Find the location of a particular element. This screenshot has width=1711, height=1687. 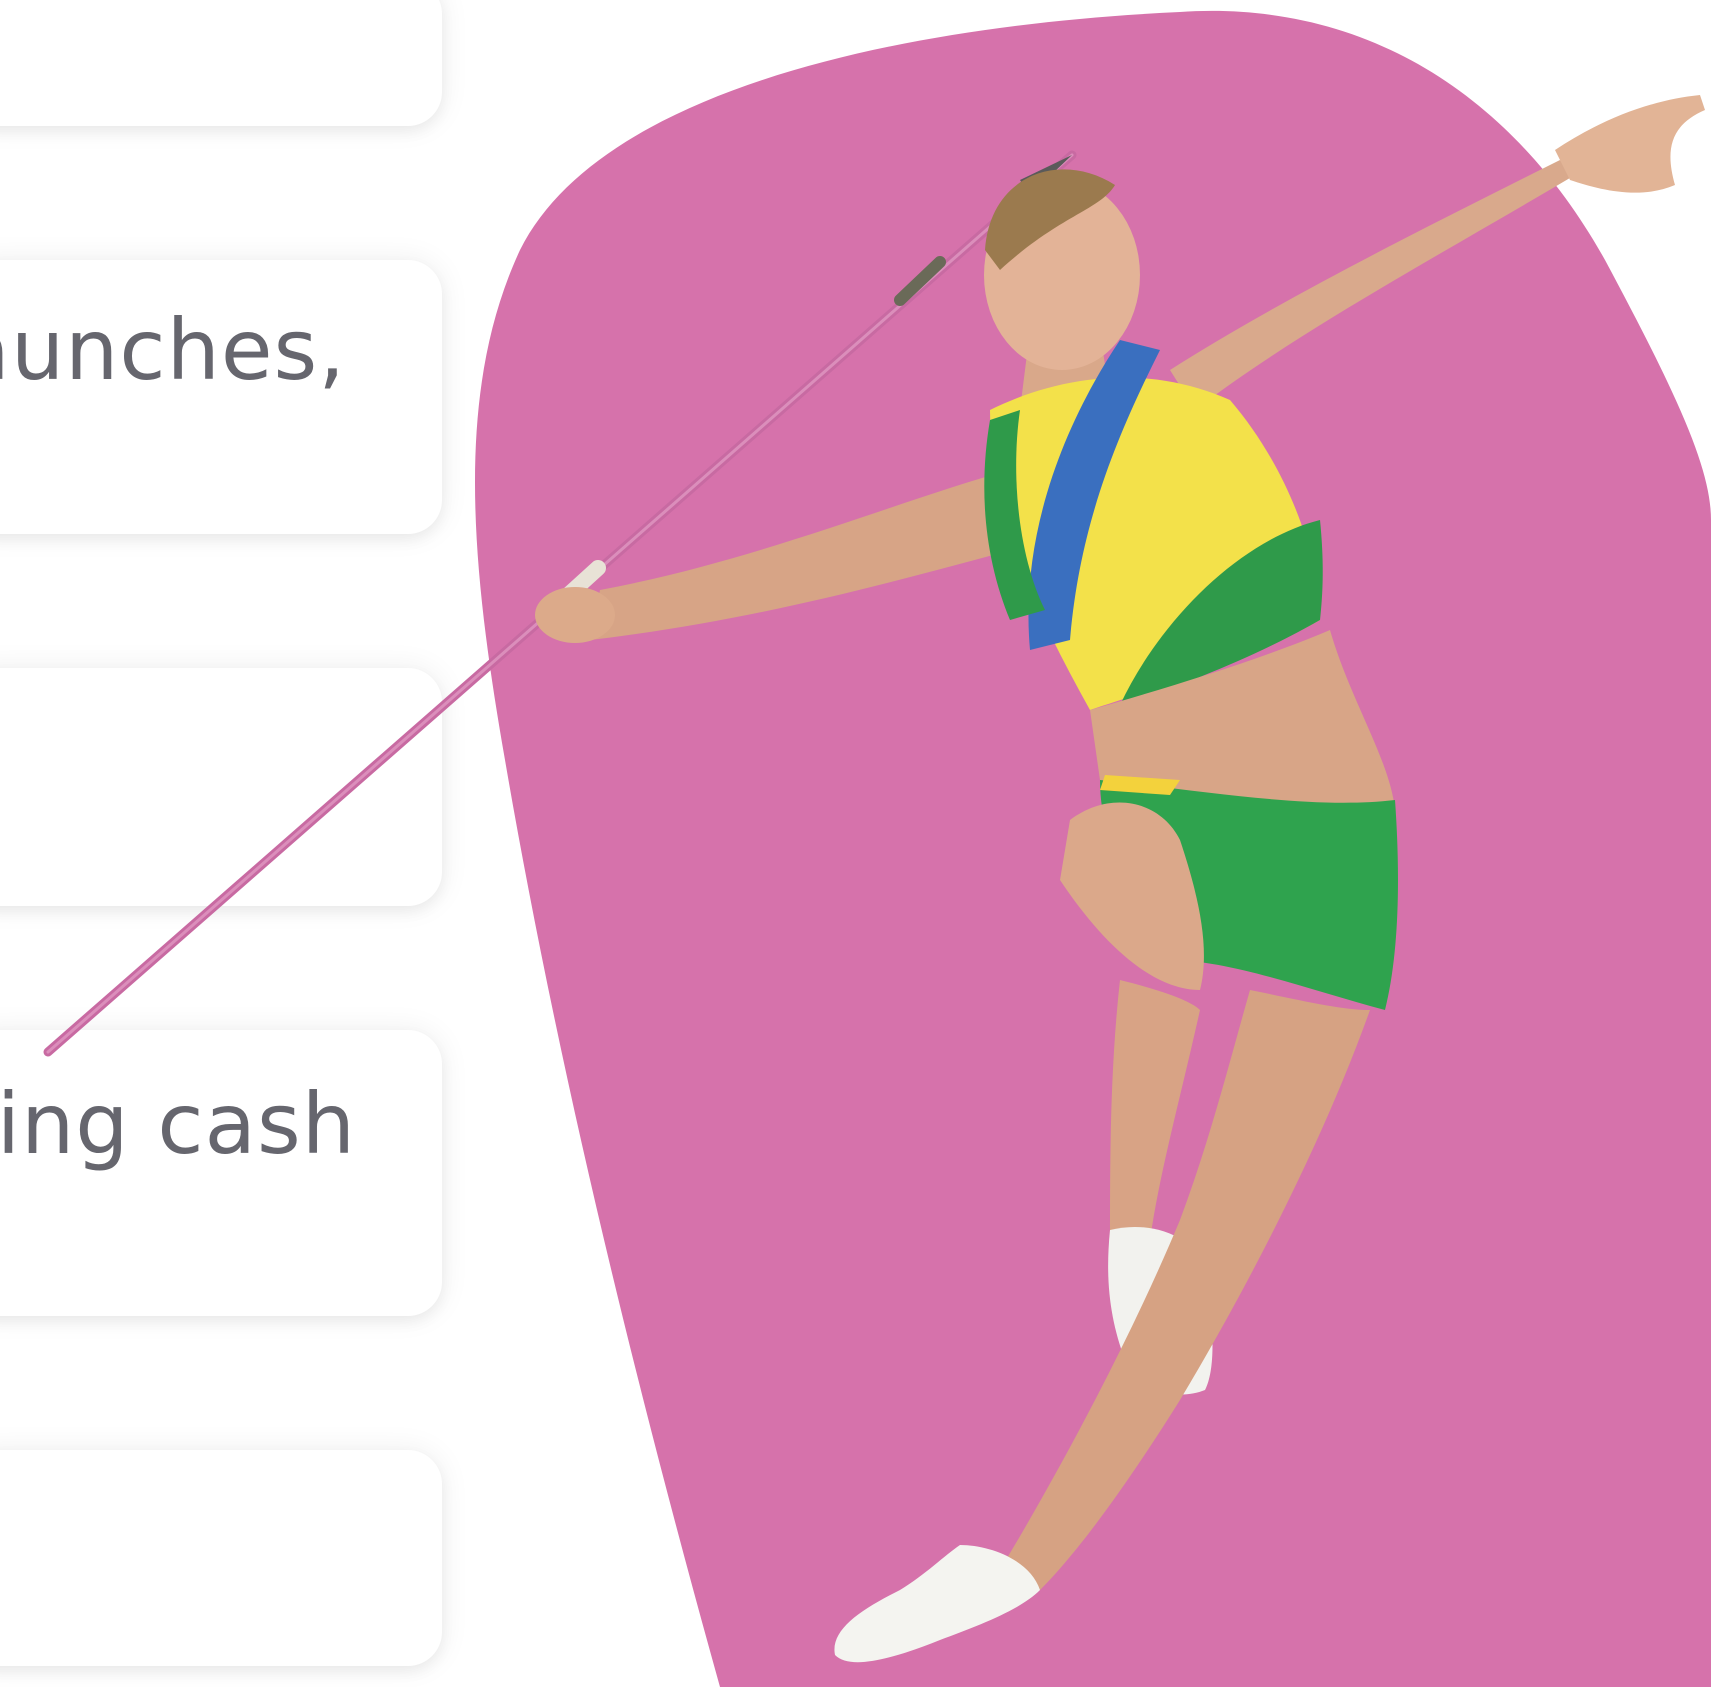

feature-card: ting cash is located at coordinates (221, 1173).